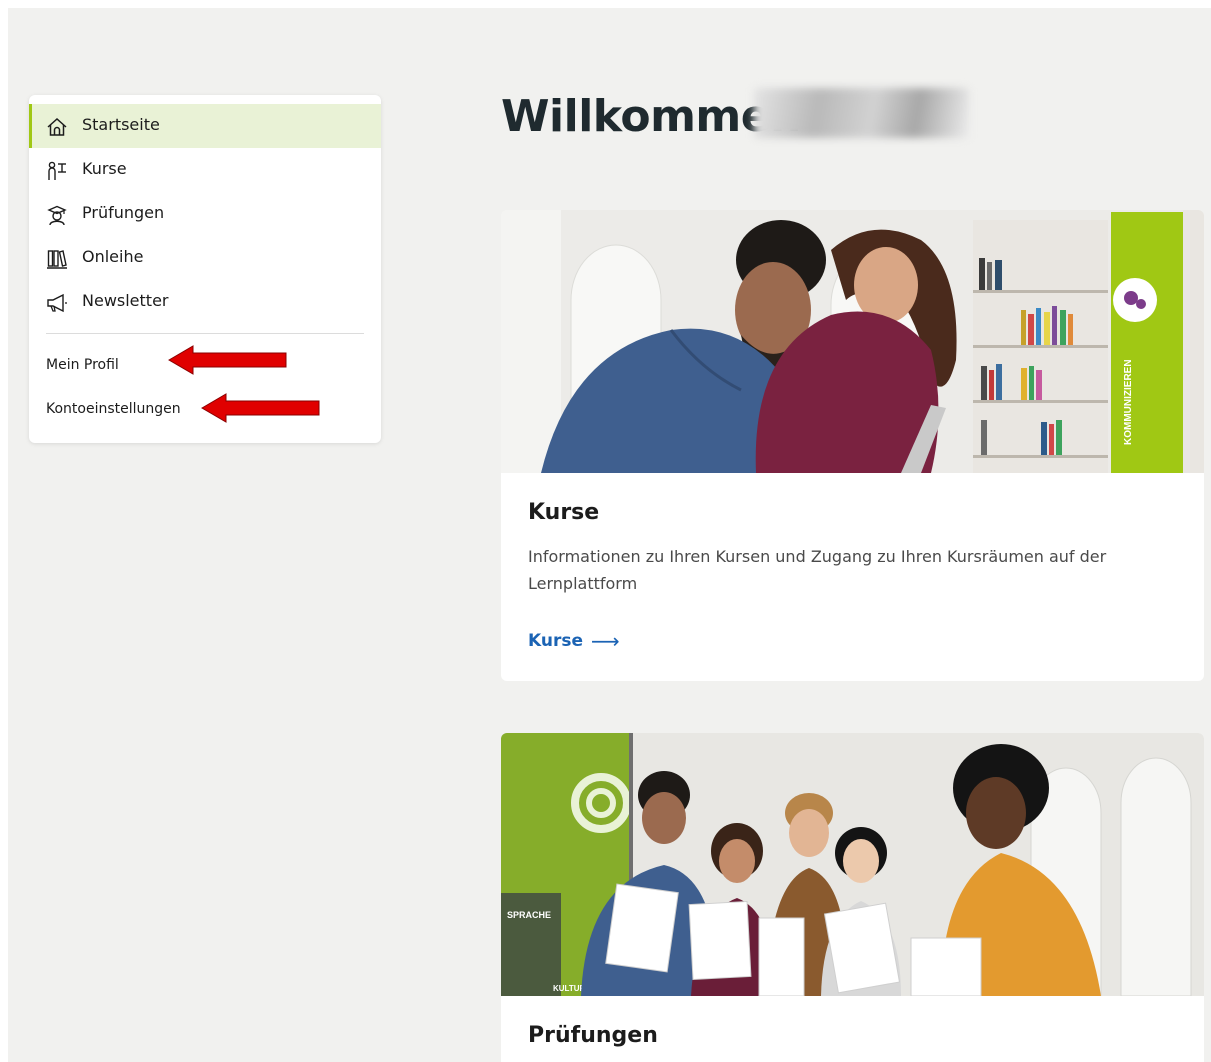  What do you see at coordinates (593, 1035) in the screenshot?
I see `exams-card-title: Prüfungen` at bounding box center [593, 1035].